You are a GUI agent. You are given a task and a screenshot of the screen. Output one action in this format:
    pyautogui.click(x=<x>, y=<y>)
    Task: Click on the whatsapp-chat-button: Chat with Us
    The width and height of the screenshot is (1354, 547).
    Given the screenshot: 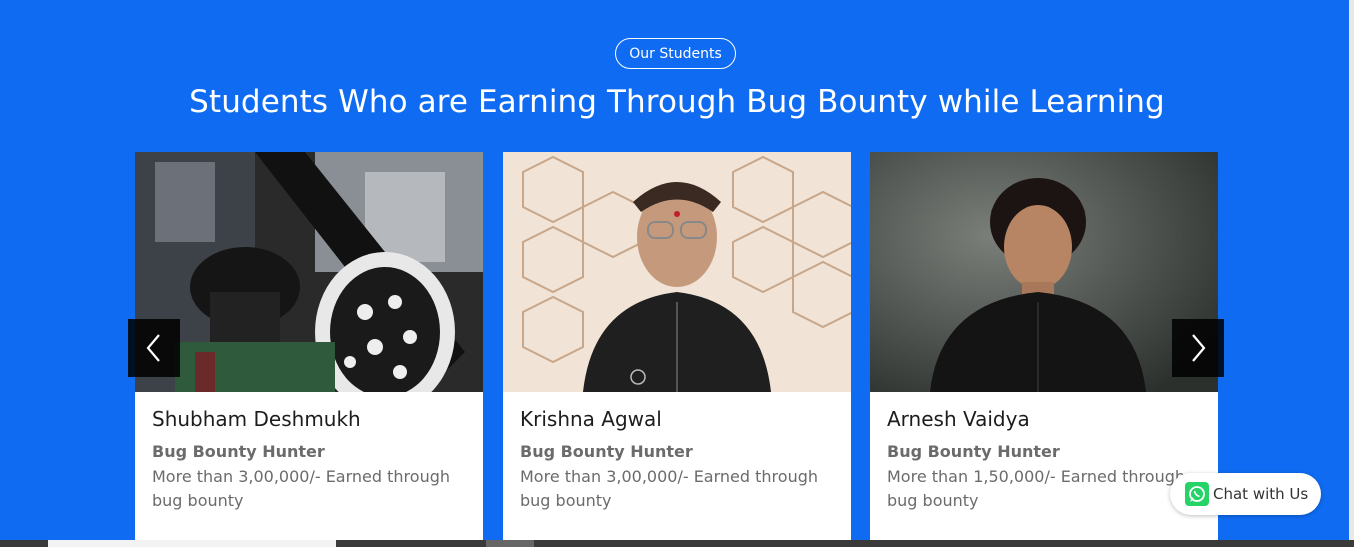 What is the action you would take?
    pyautogui.click(x=1245, y=494)
    